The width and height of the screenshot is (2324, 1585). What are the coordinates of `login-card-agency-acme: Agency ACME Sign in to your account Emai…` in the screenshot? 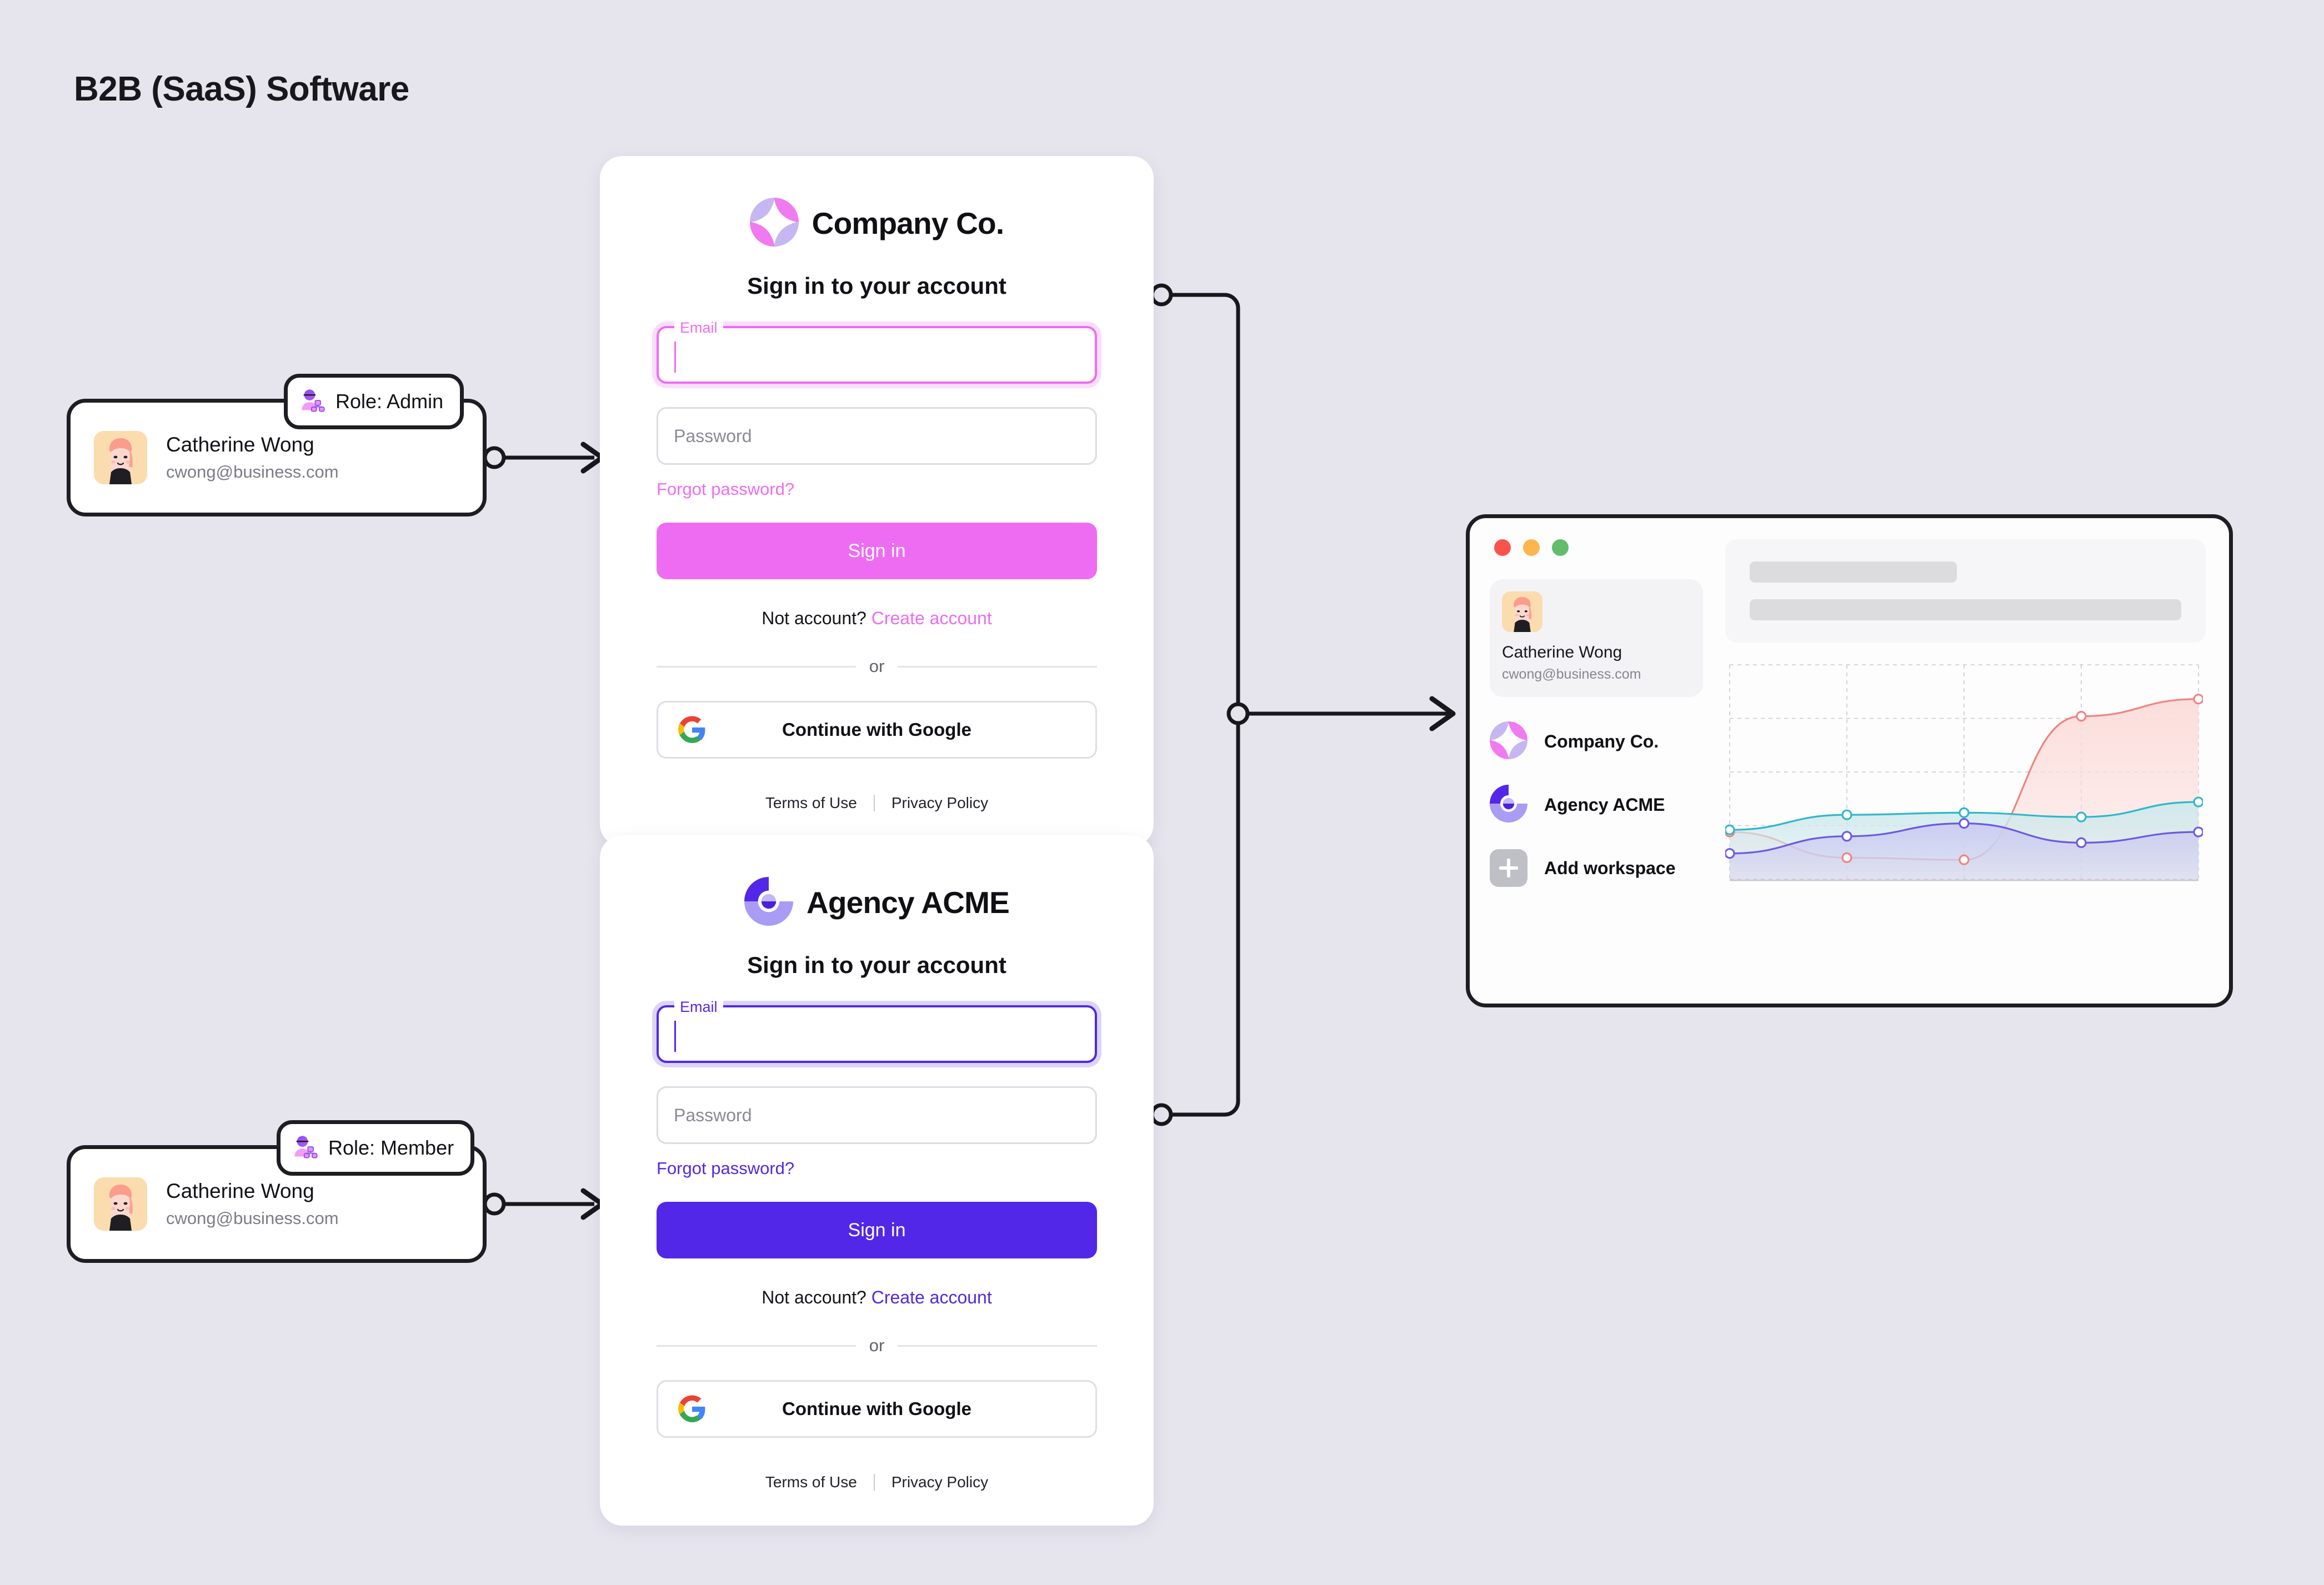 It's located at (877, 1180).